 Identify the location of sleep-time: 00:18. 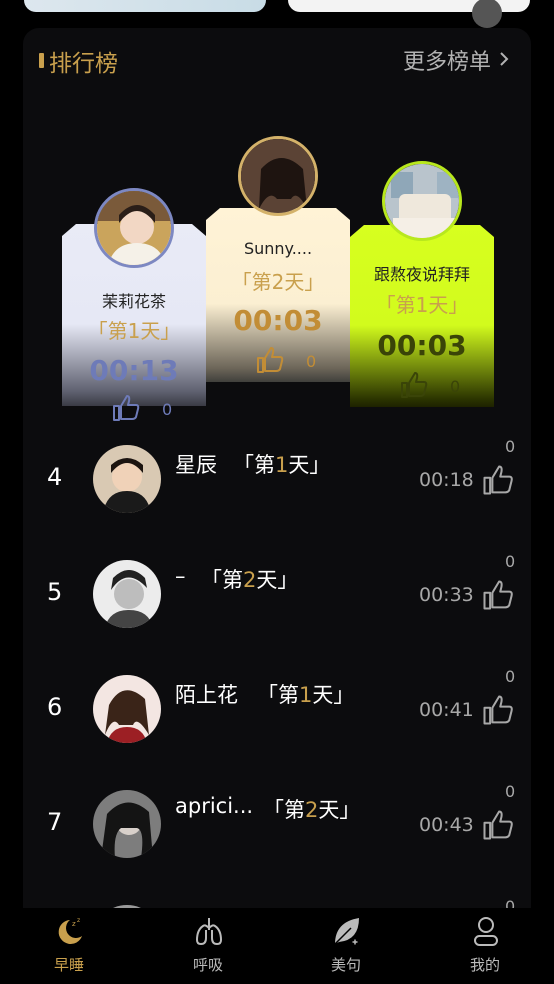
(446, 480).